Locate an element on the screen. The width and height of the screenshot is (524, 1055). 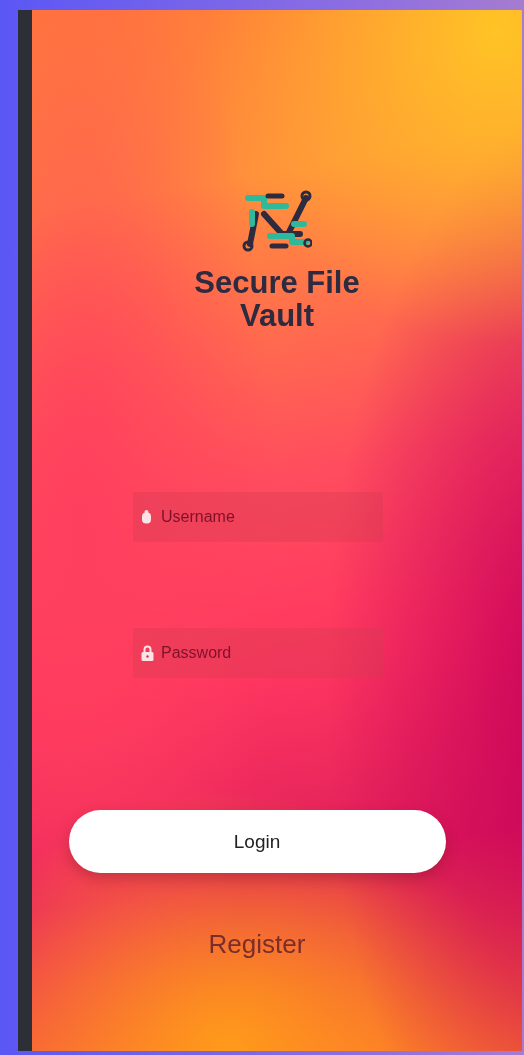
circuit-logo-icon is located at coordinates (277, 221).